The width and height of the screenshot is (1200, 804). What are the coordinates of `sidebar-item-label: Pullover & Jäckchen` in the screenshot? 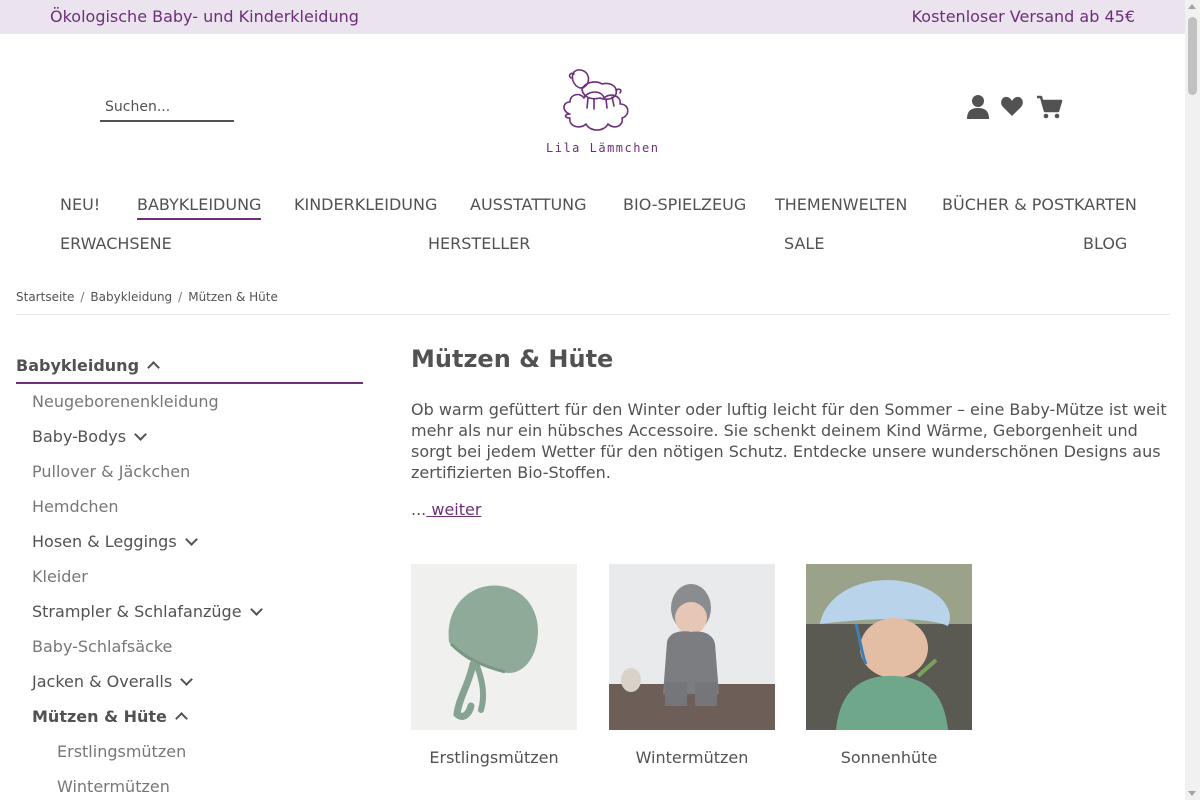 It's located at (111, 471).